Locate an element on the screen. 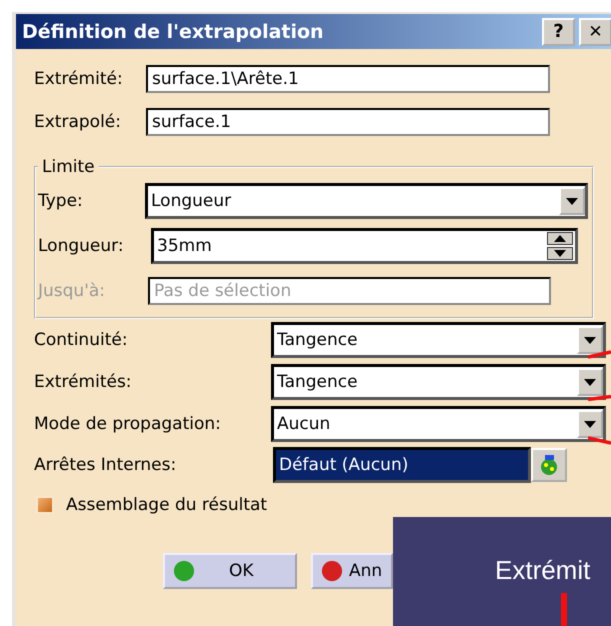 This screenshot has width=611, height=626. field-label: Extrapolé: is located at coordinates (78, 122).